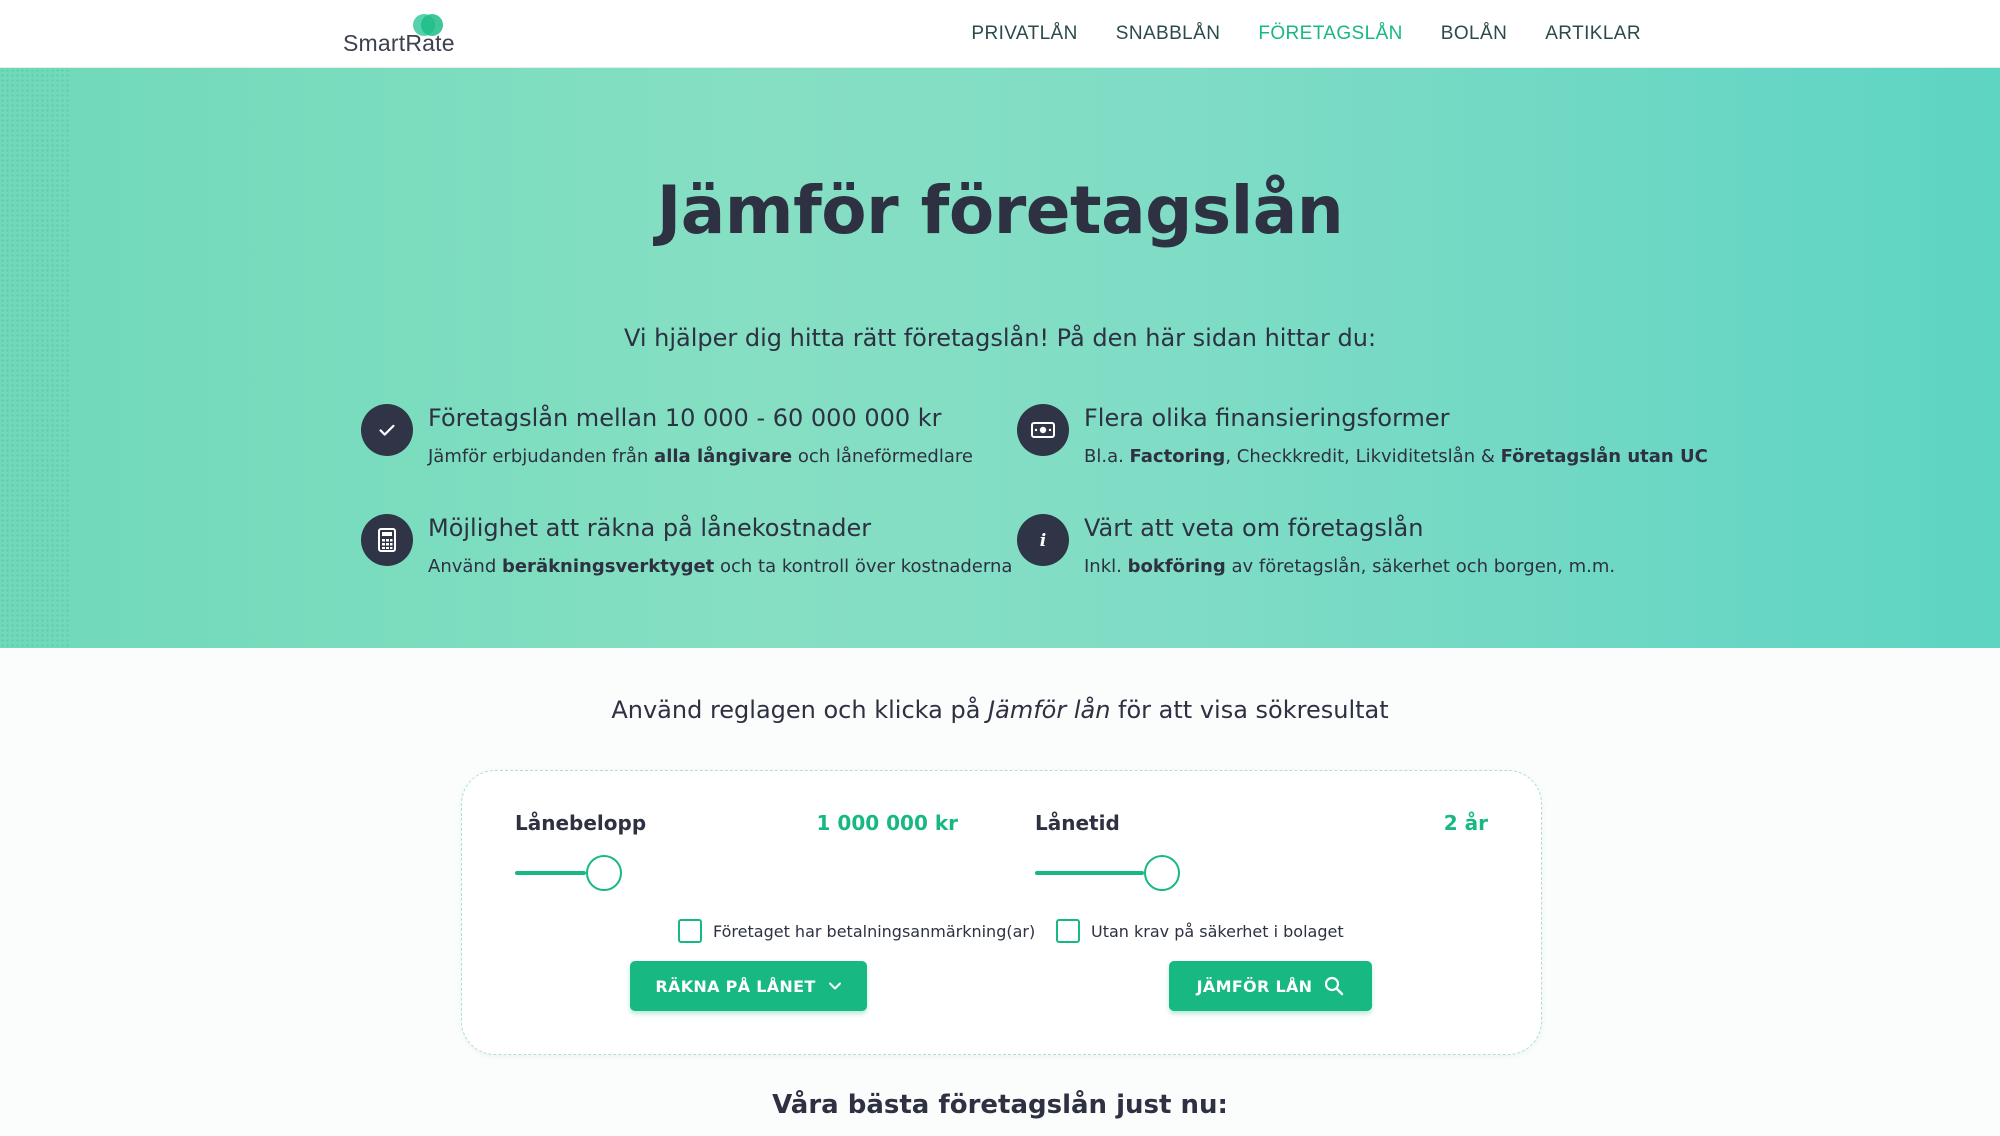  What do you see at coordinates (650, 528) in the screenshot?
I see `feature-title: Möjlighet att räkna på lånekostnader` at bounding box center [650, 528].